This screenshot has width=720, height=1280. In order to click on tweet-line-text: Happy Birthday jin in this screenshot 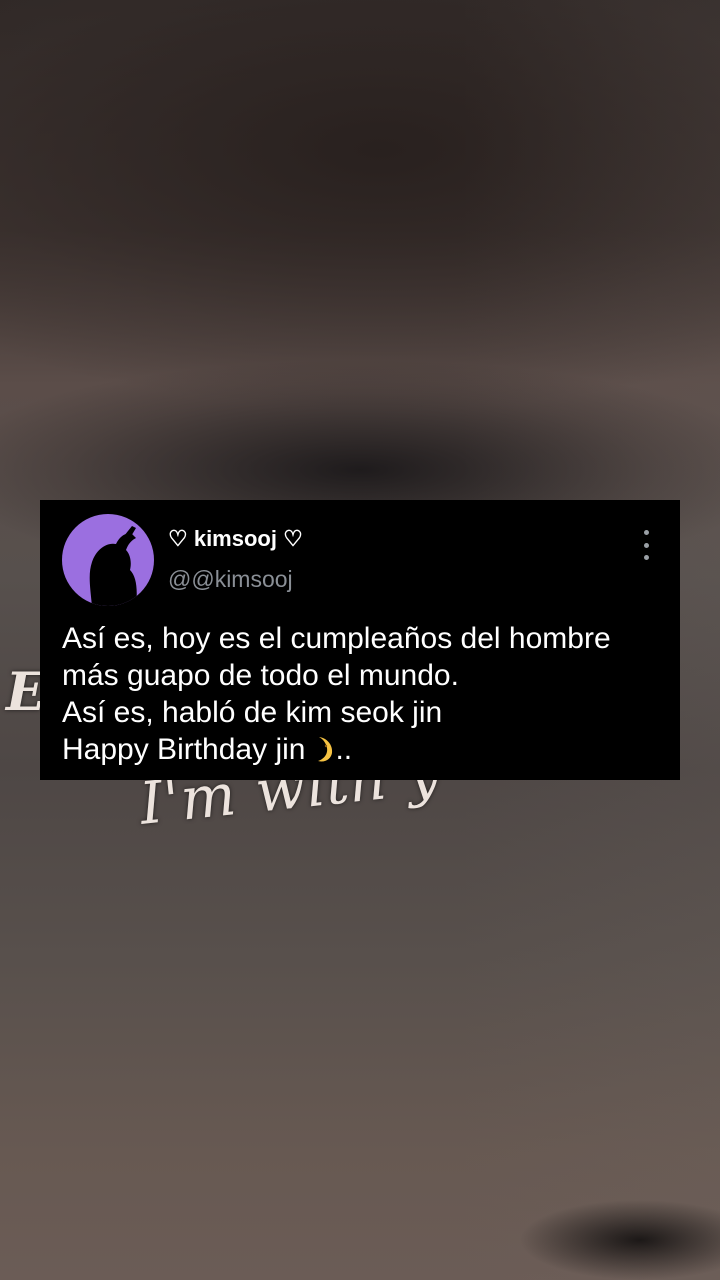, I will do `click(184, 749)`.